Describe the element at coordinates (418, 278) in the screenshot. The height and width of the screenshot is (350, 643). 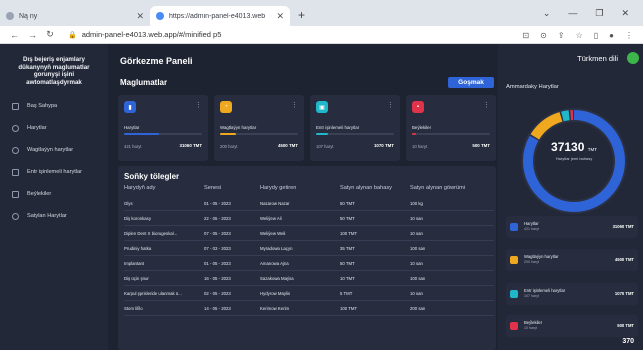
I see `cell-volume: 100 san` at that location.